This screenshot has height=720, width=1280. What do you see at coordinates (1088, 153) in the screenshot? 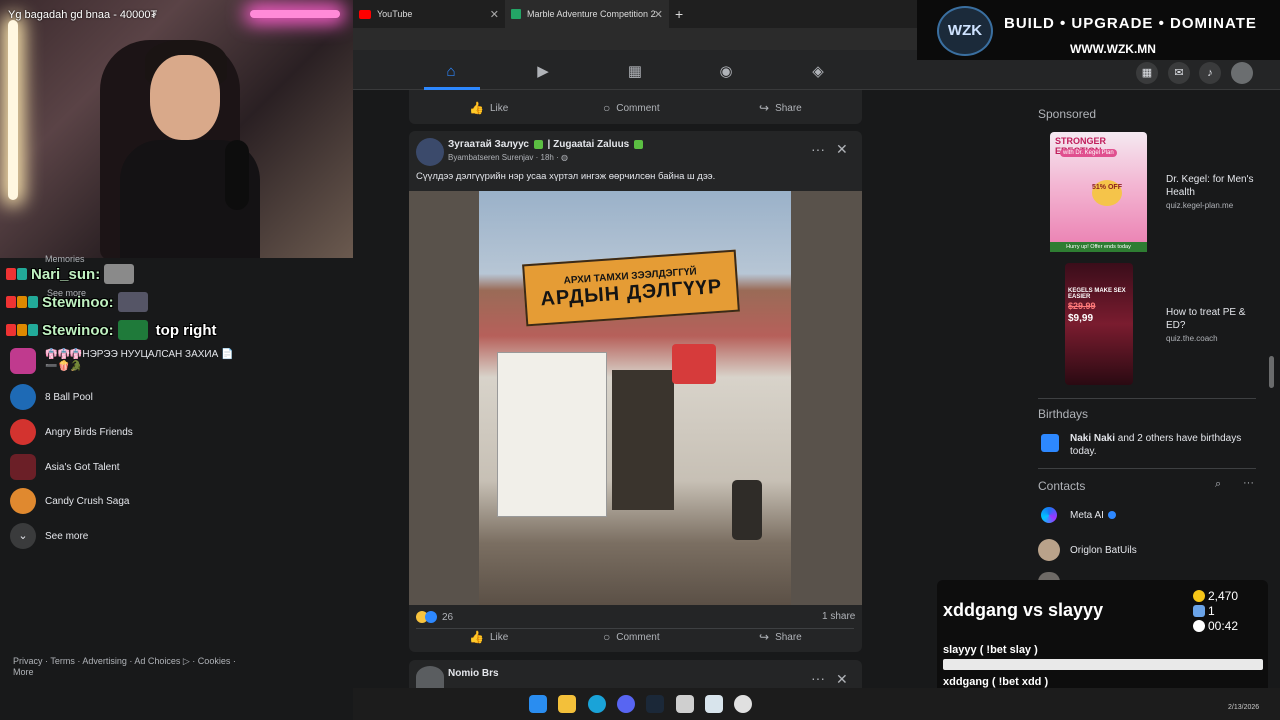
I see `ad-image-sub: with Dr. Kegel Plan` at bounding box center [1088, 153].